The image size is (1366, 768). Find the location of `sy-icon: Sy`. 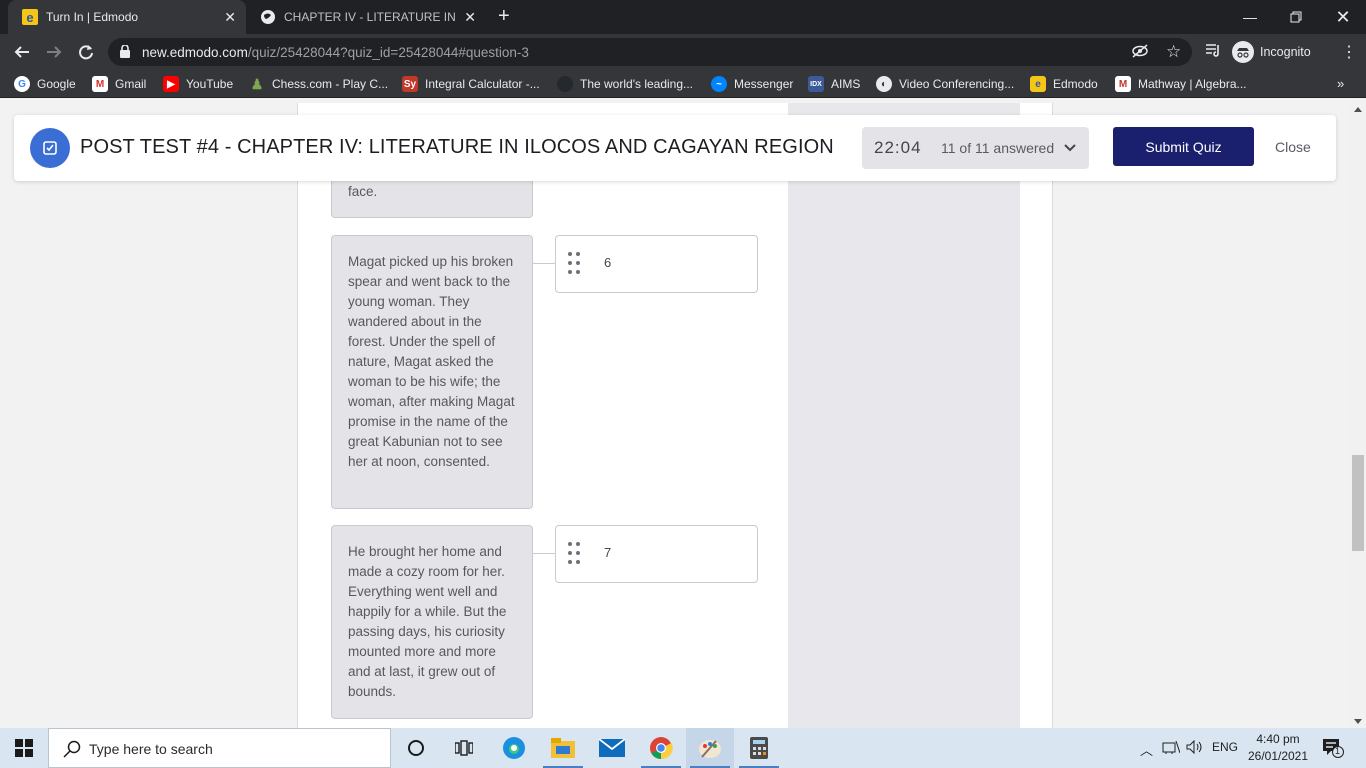

sy-icon: Sy is located at coordinates (410, 84).